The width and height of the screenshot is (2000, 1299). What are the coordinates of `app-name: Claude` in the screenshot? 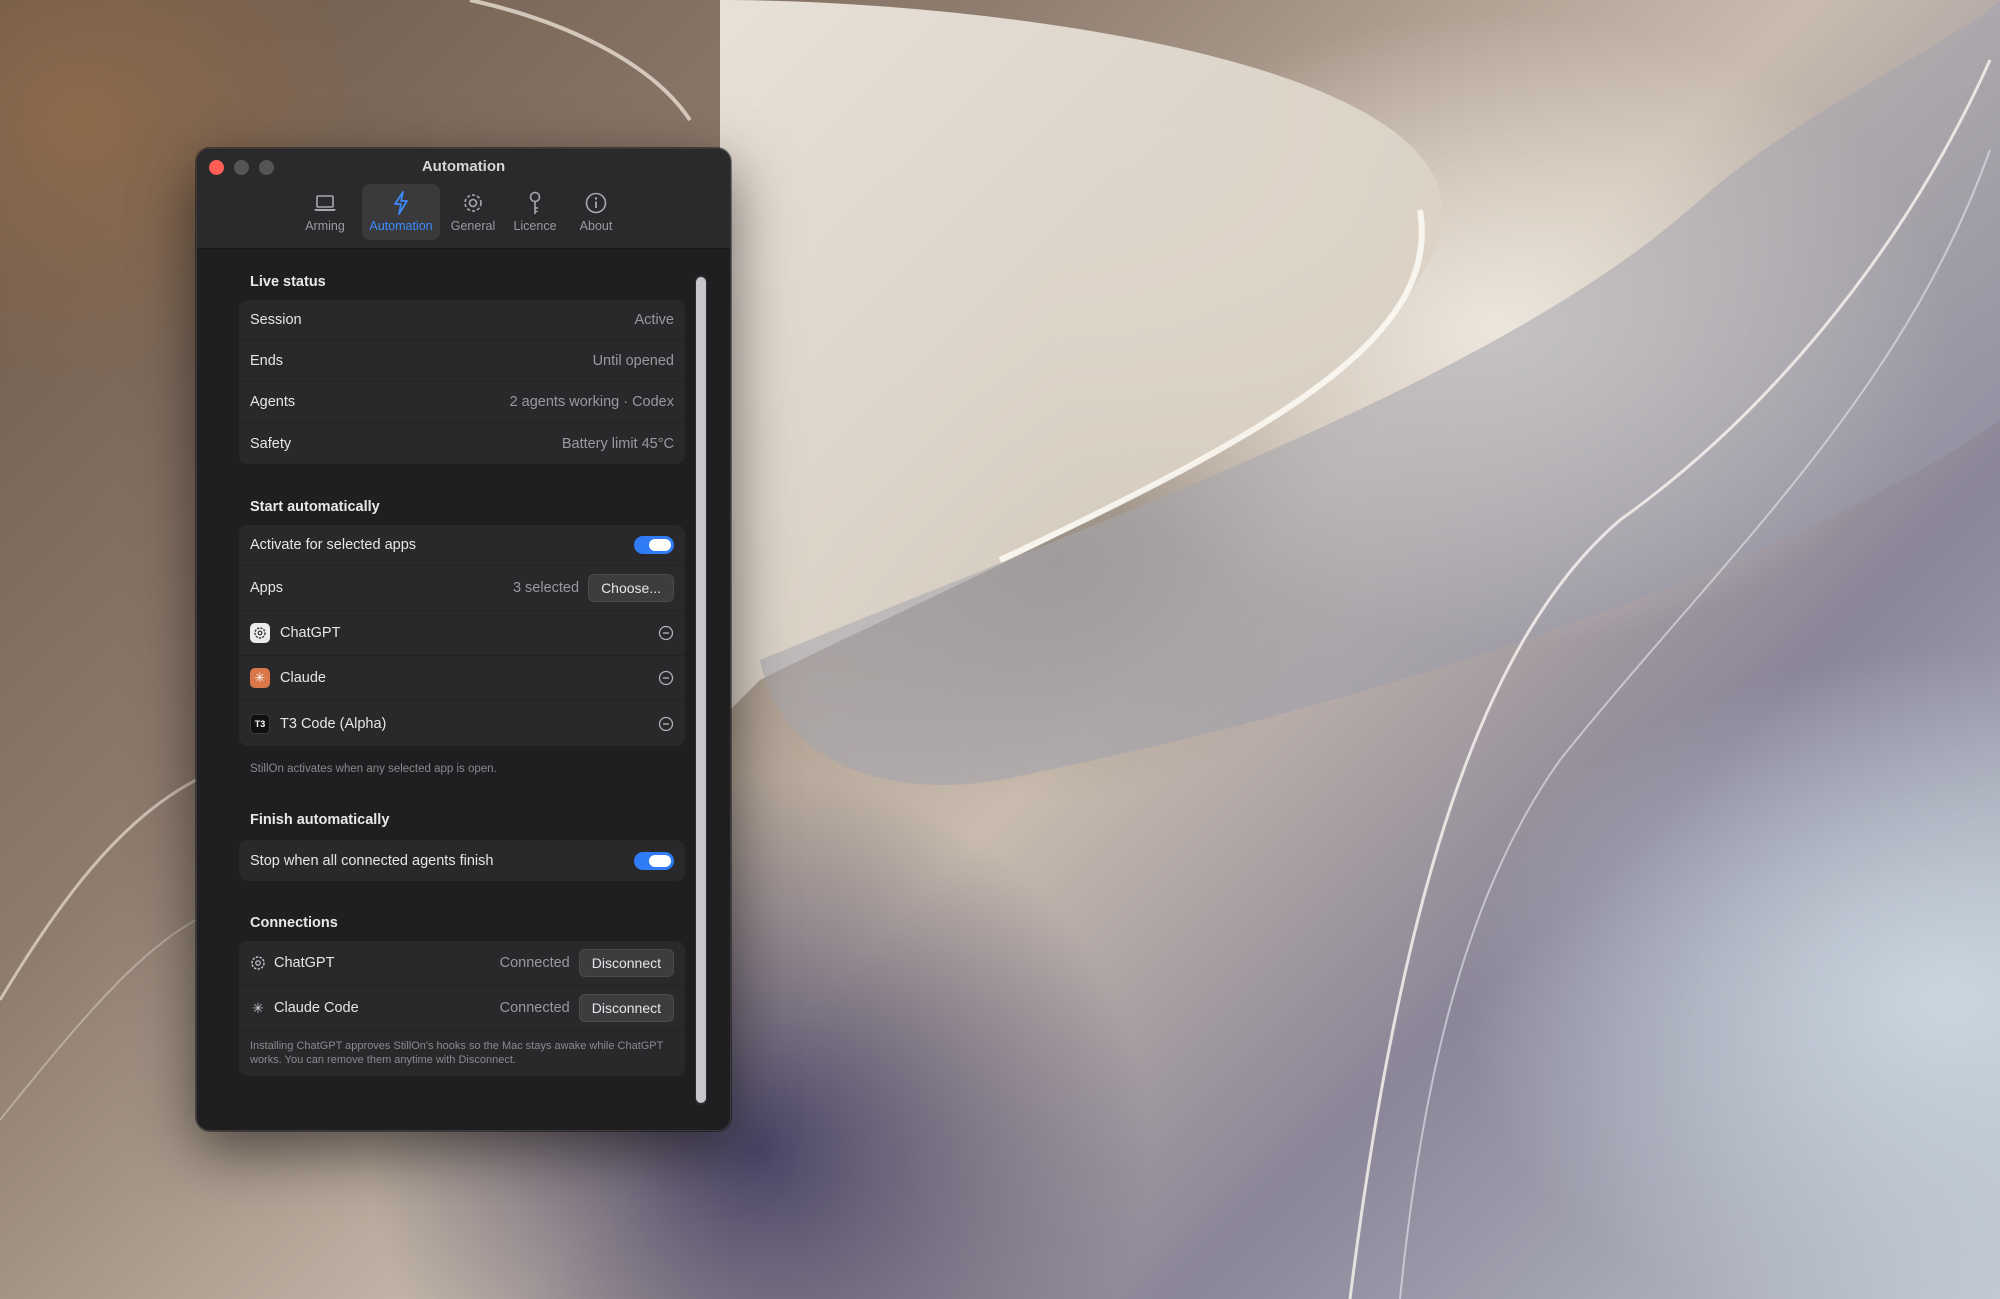 It's located at (303, 678).